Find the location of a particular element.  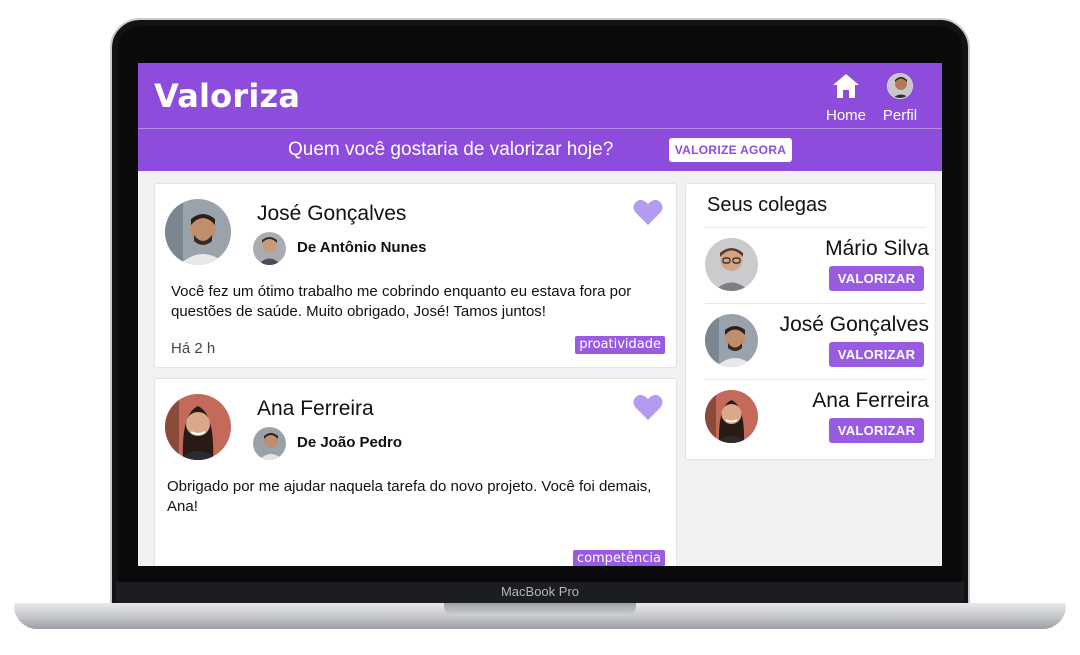

value-tag: competência is located at coordinates (618, 558).